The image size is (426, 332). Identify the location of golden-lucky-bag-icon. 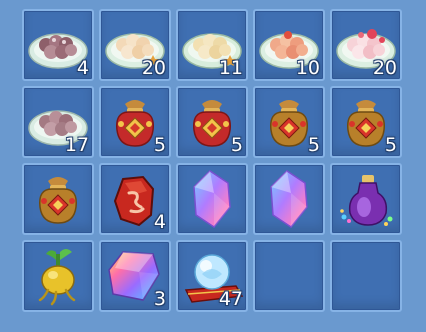
(58, 200).